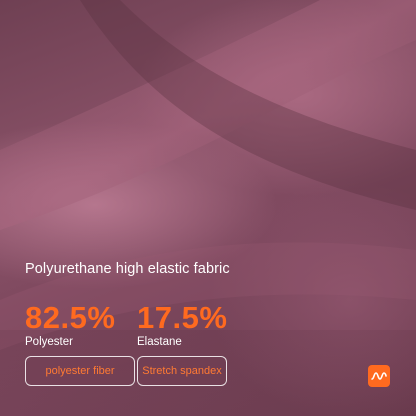 Image resolution: width=416 pixels, height=416 pixels. I want to click on stat-value: 17.5%, so click(182, 317).